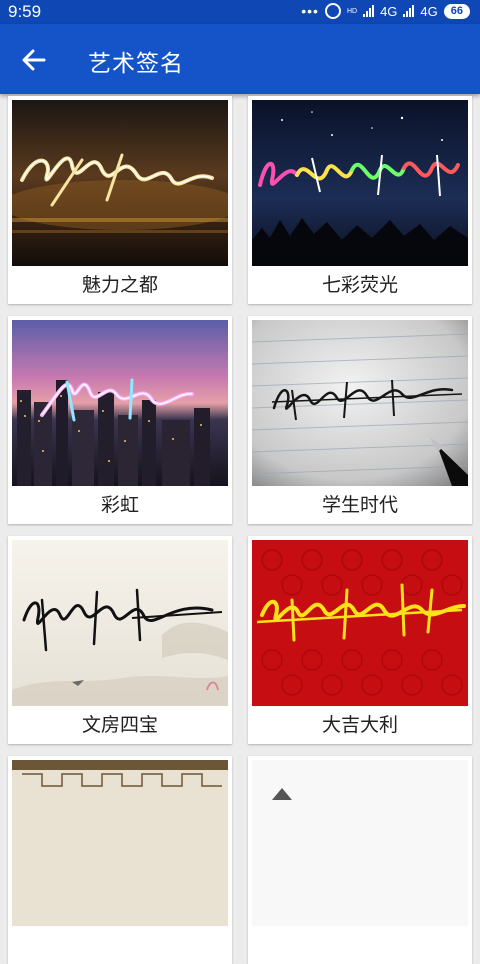 The height and width of the screenshot is (964, 480). Describe the element at coordinates (359, 505) in the screenshot. I see `style-card-label: 学生时代` at that location.